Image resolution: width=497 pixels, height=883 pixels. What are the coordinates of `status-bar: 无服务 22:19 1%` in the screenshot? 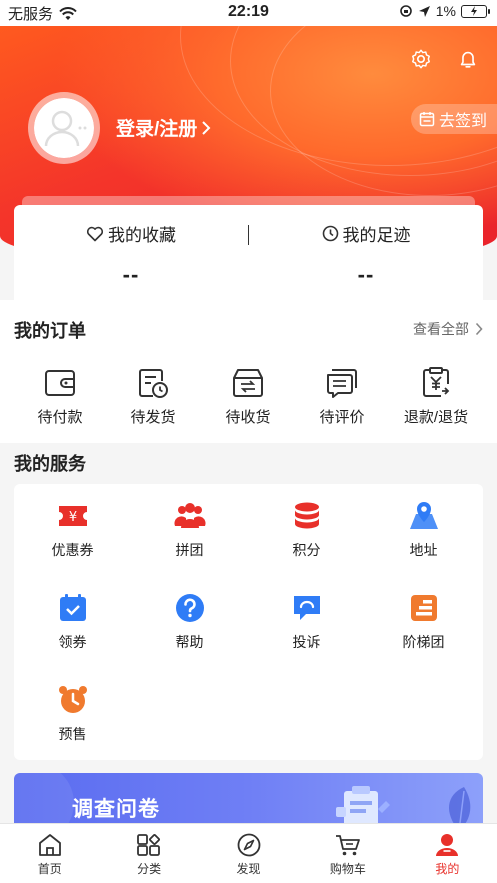 It's located at (248, 13).